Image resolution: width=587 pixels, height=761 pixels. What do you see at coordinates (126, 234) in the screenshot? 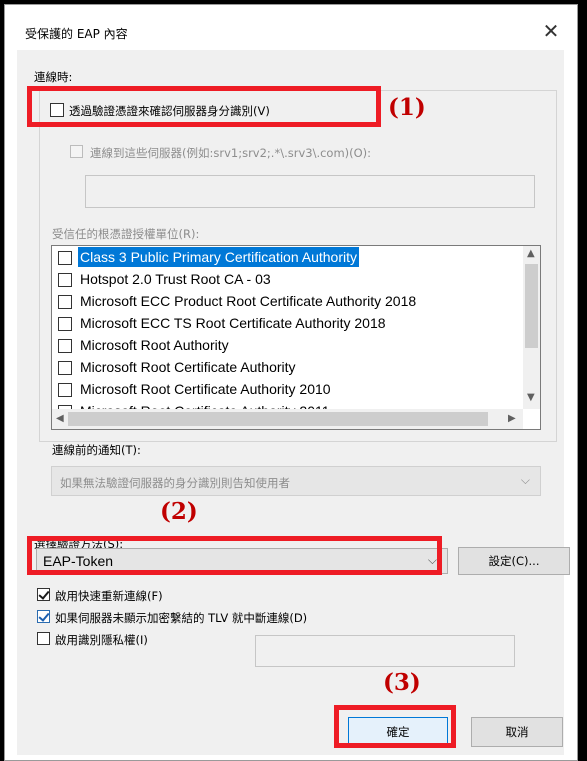
I see `trusted-ca-label: 受信任的根憑證授權單位(R):` at bounding box center [126, 234].